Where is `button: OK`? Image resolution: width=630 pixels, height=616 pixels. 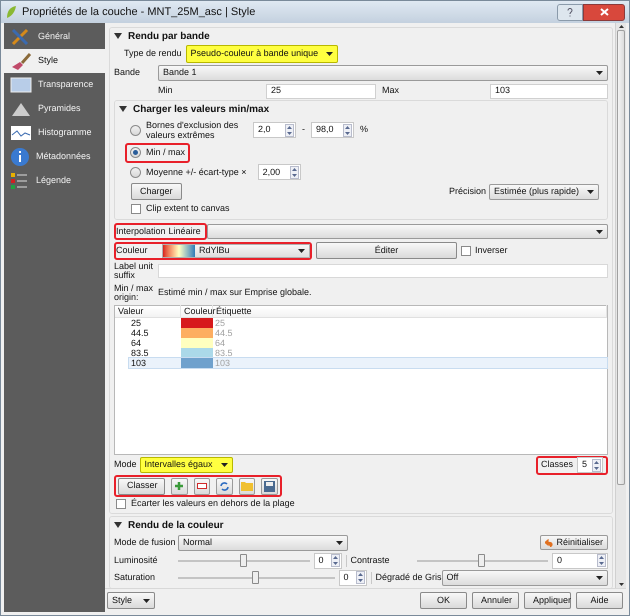
button: OK is located at coordinates (443, 600).